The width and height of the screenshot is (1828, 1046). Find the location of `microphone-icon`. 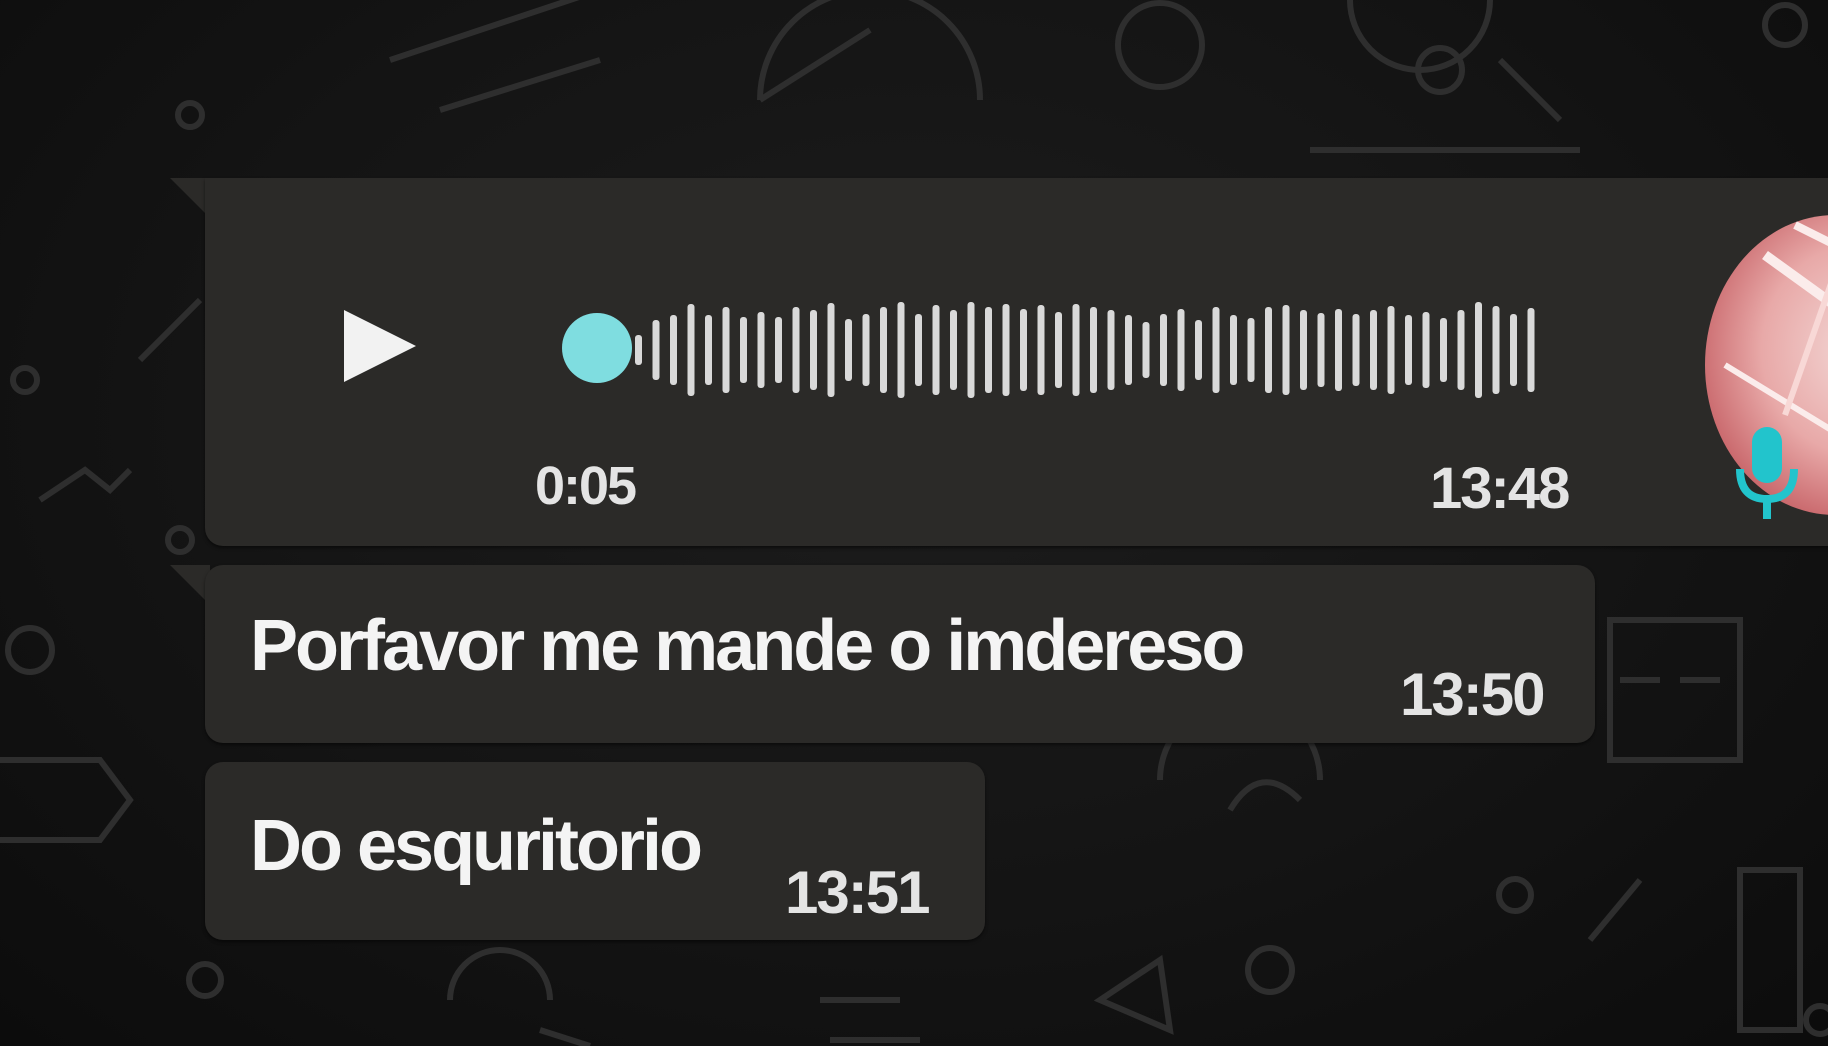

microphone-icon is located at coordinates (1767, 473).